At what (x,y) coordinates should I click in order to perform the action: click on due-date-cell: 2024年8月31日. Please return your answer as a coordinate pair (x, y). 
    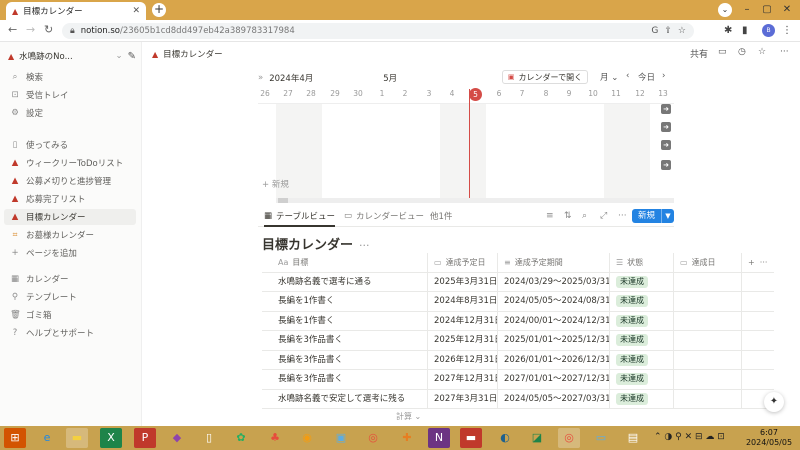
    Looking at the image, I should click on (463, 302).